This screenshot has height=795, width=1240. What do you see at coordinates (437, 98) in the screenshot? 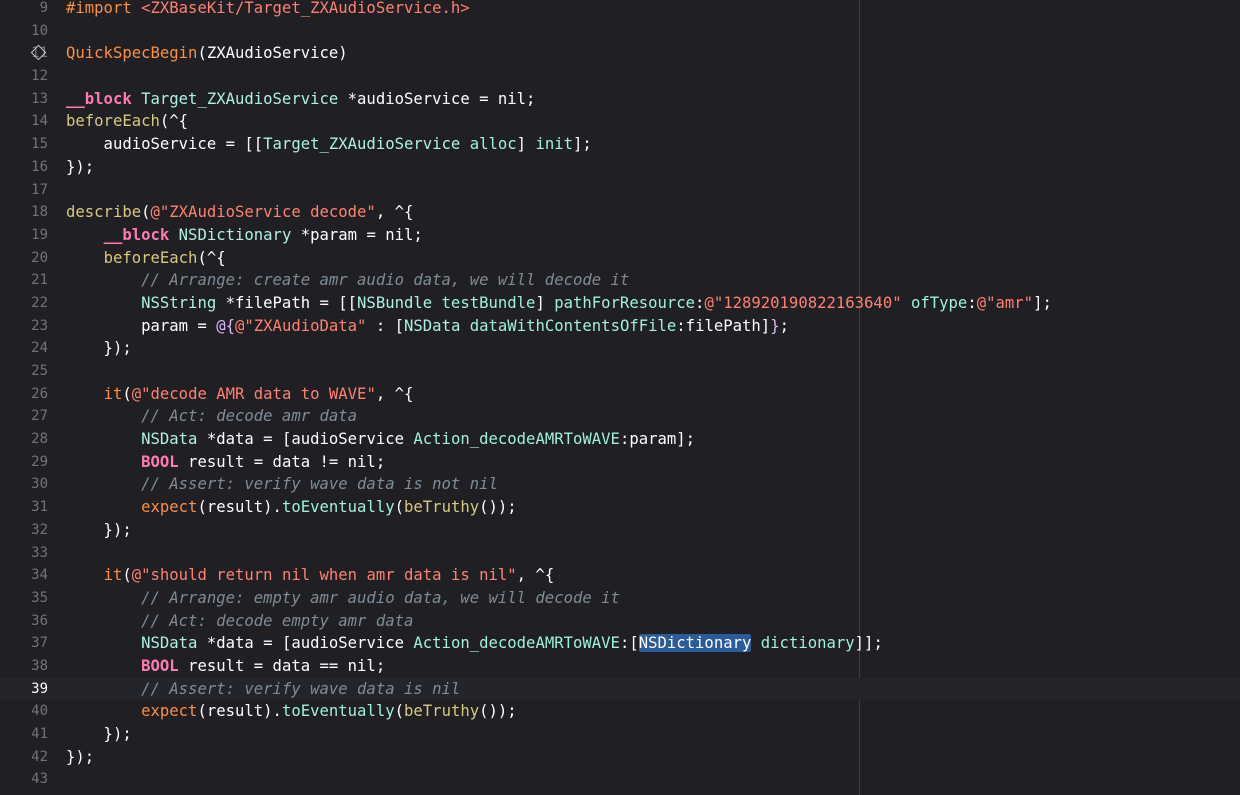
I see `plain-token: *audioService = nil;` at bounding box center [437, 98].